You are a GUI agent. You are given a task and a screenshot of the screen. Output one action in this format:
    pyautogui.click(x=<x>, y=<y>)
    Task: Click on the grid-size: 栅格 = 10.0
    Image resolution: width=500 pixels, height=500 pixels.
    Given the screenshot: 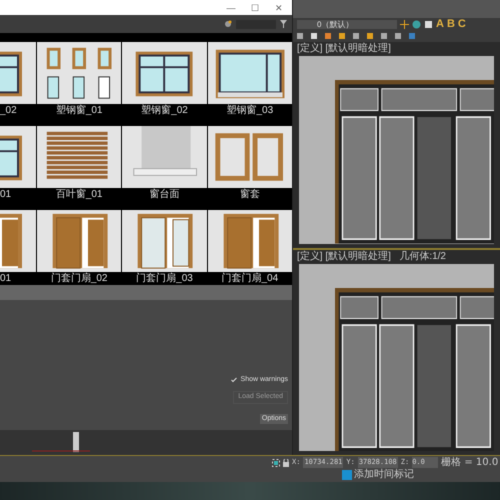 What is the action you would take?
    pyautogui.click(x=469, y=462)
    